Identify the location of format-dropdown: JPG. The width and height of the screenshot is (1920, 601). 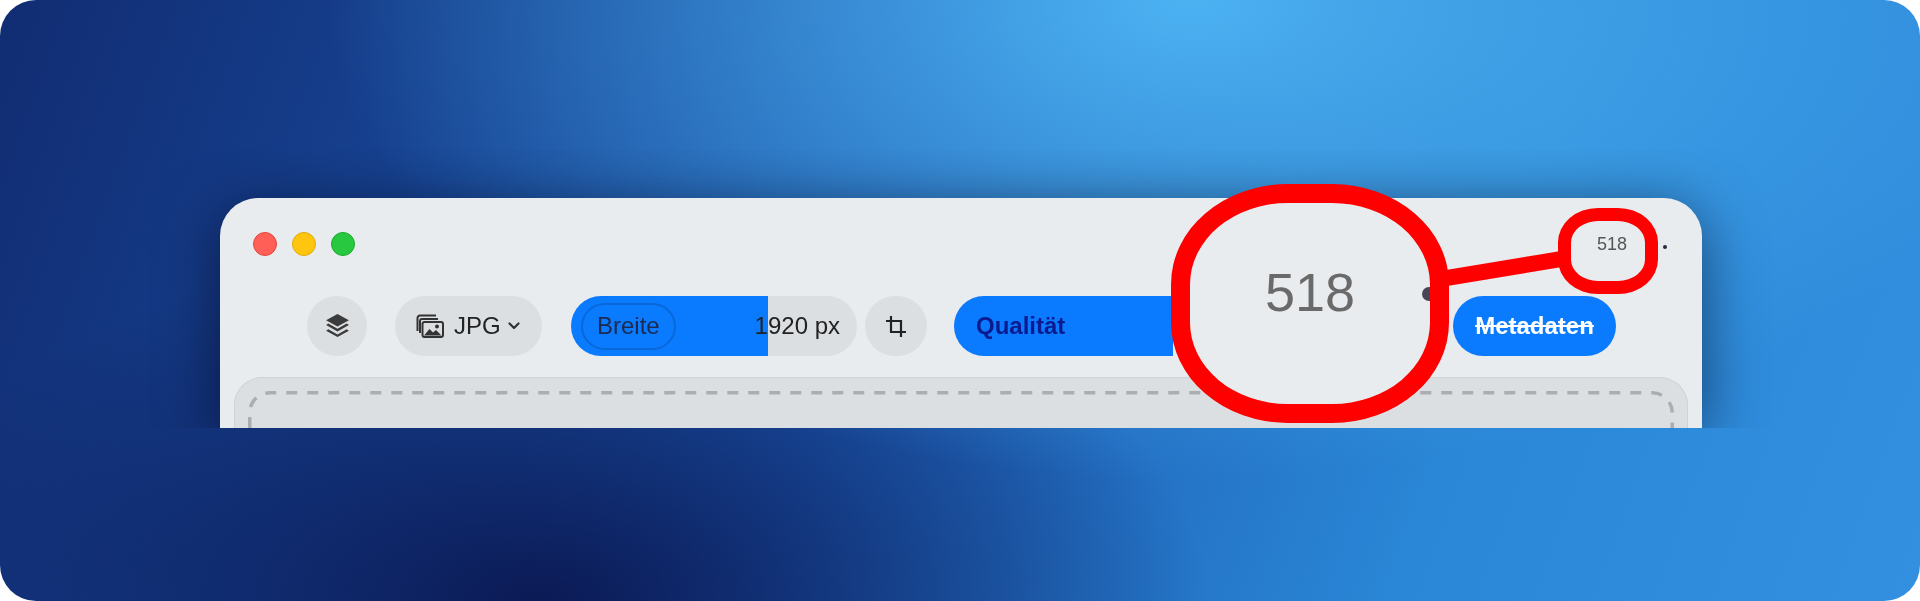
(468, 326).